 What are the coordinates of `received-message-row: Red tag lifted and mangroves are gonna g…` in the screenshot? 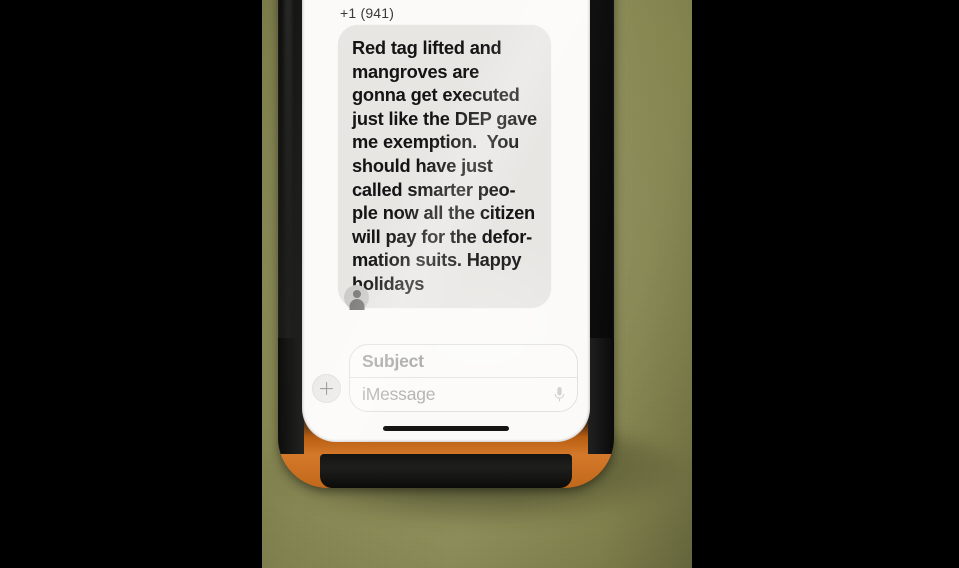 It's located at (446, 167).